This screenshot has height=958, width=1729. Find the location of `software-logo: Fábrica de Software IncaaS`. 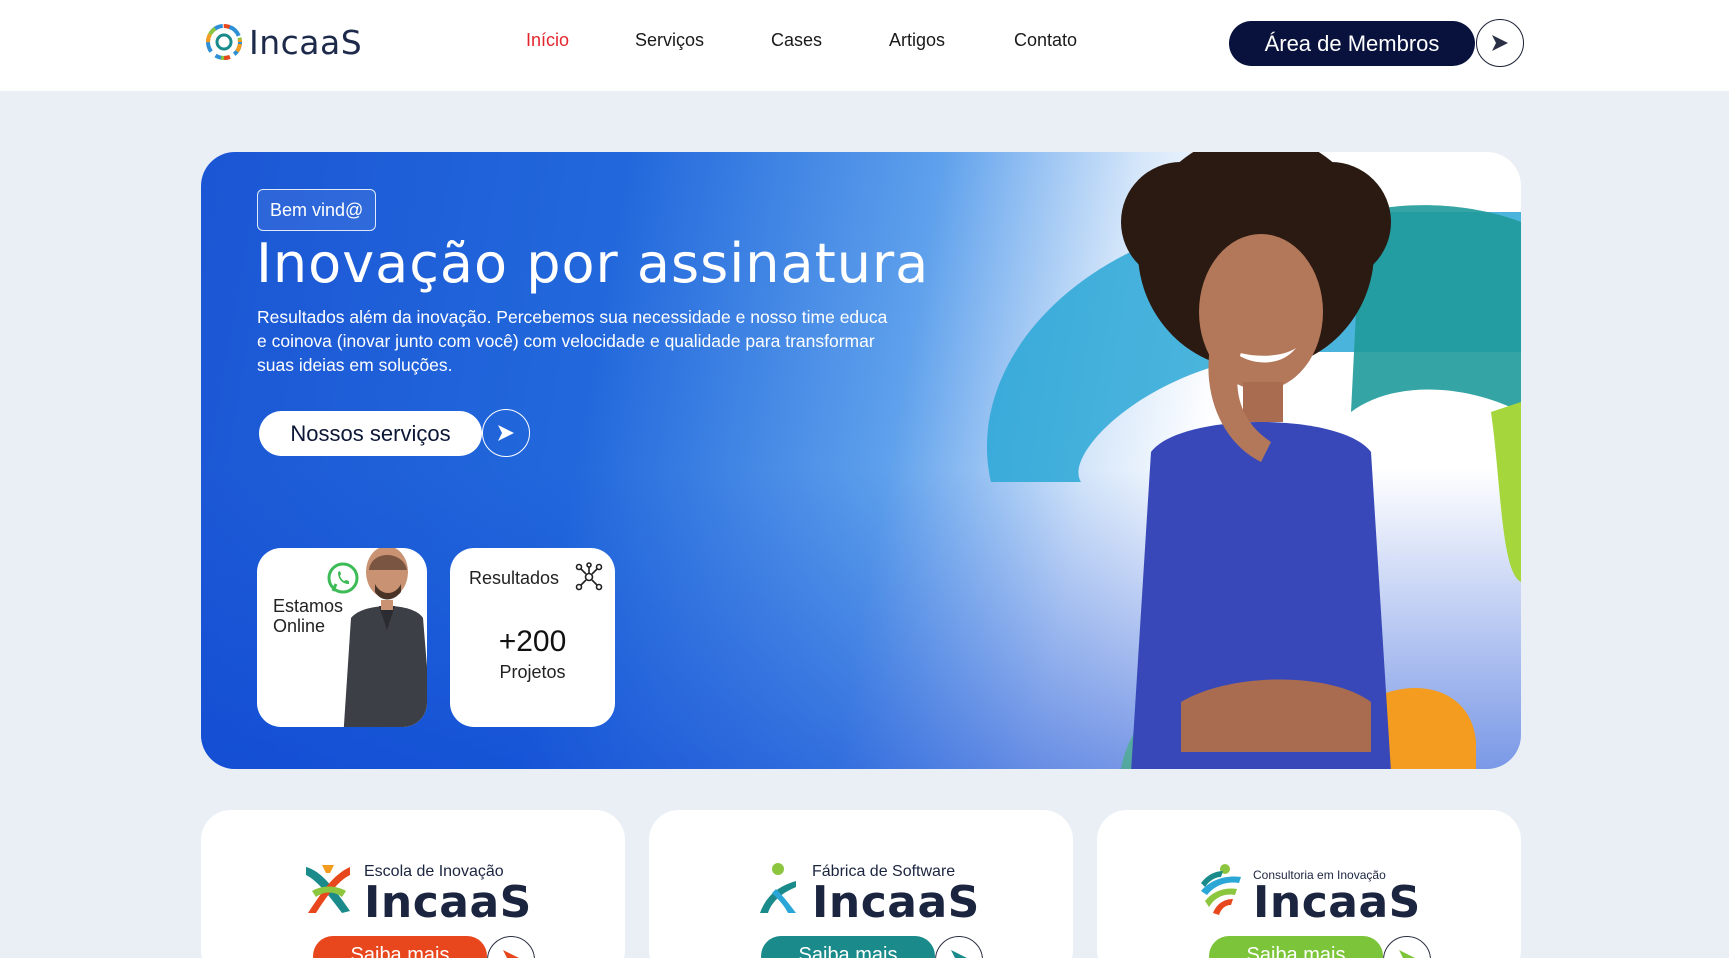

software-logo: Fábrica de Software IncaaS is located at coordinates (867, 894).